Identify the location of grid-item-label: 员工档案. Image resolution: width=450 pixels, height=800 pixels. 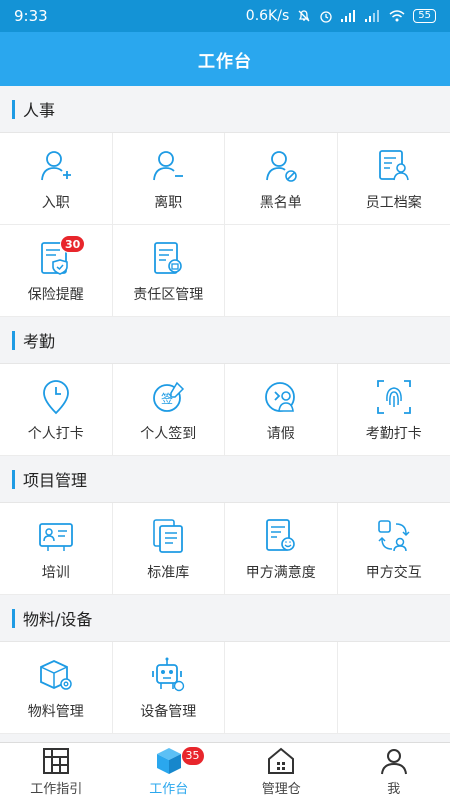
(393, 202).